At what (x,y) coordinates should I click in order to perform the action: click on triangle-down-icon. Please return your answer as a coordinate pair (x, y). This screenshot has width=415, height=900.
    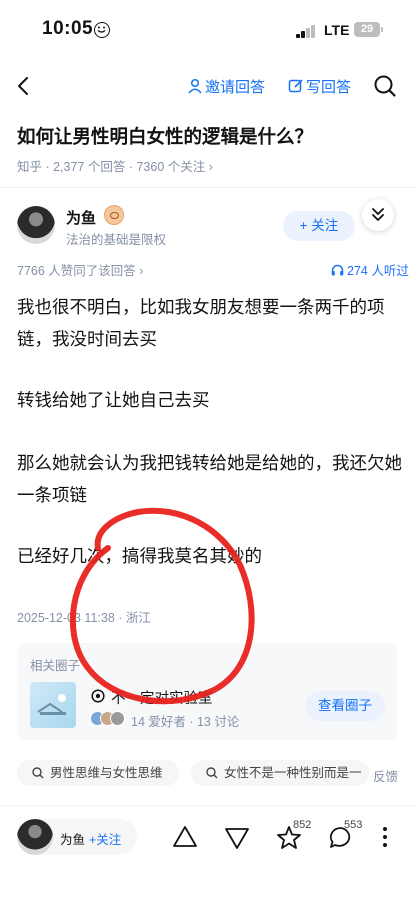
    Looking at the image, I should click on (237, 838).